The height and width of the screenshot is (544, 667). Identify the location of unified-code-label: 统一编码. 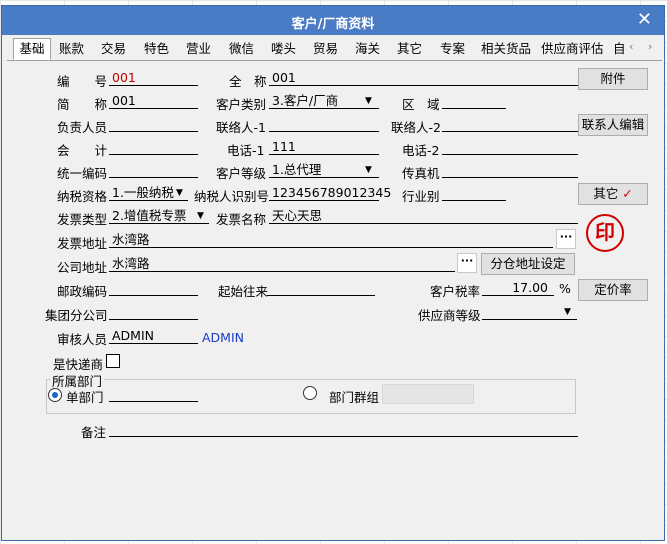
(82, 173).